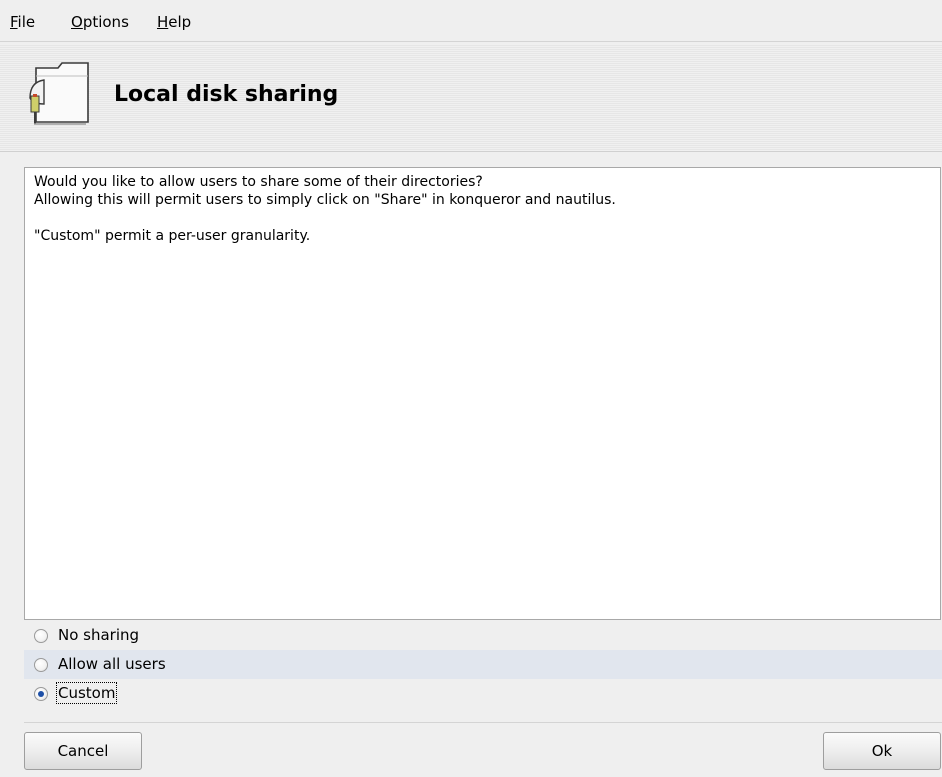  I want to click on menu-options-label: ptions, so click(105, 22).